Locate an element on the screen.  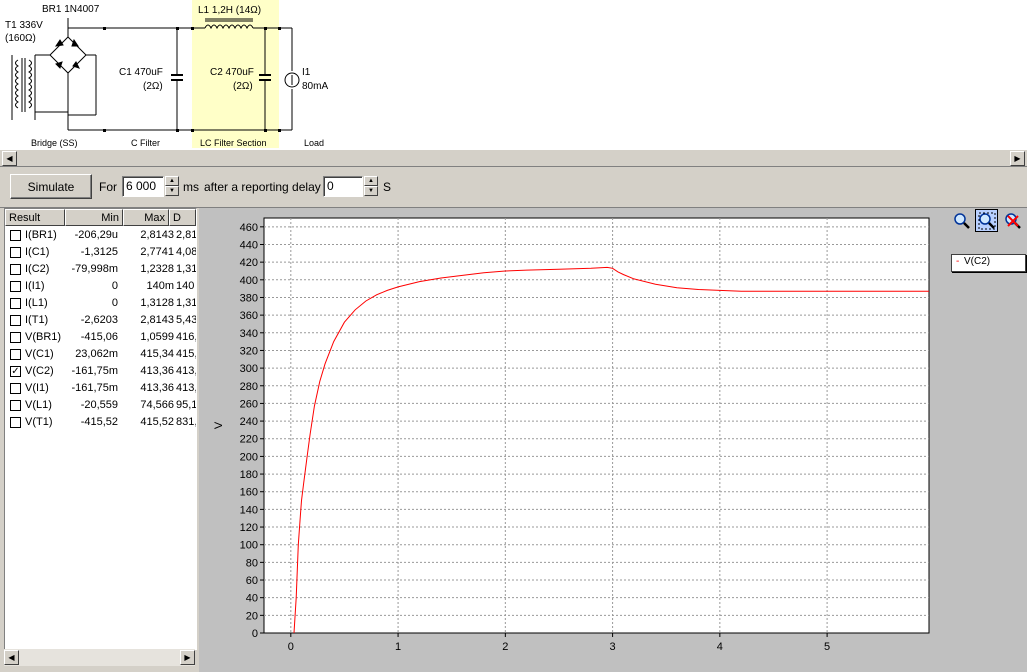
result-min: -415,52 is located at coordinates (99, 422).